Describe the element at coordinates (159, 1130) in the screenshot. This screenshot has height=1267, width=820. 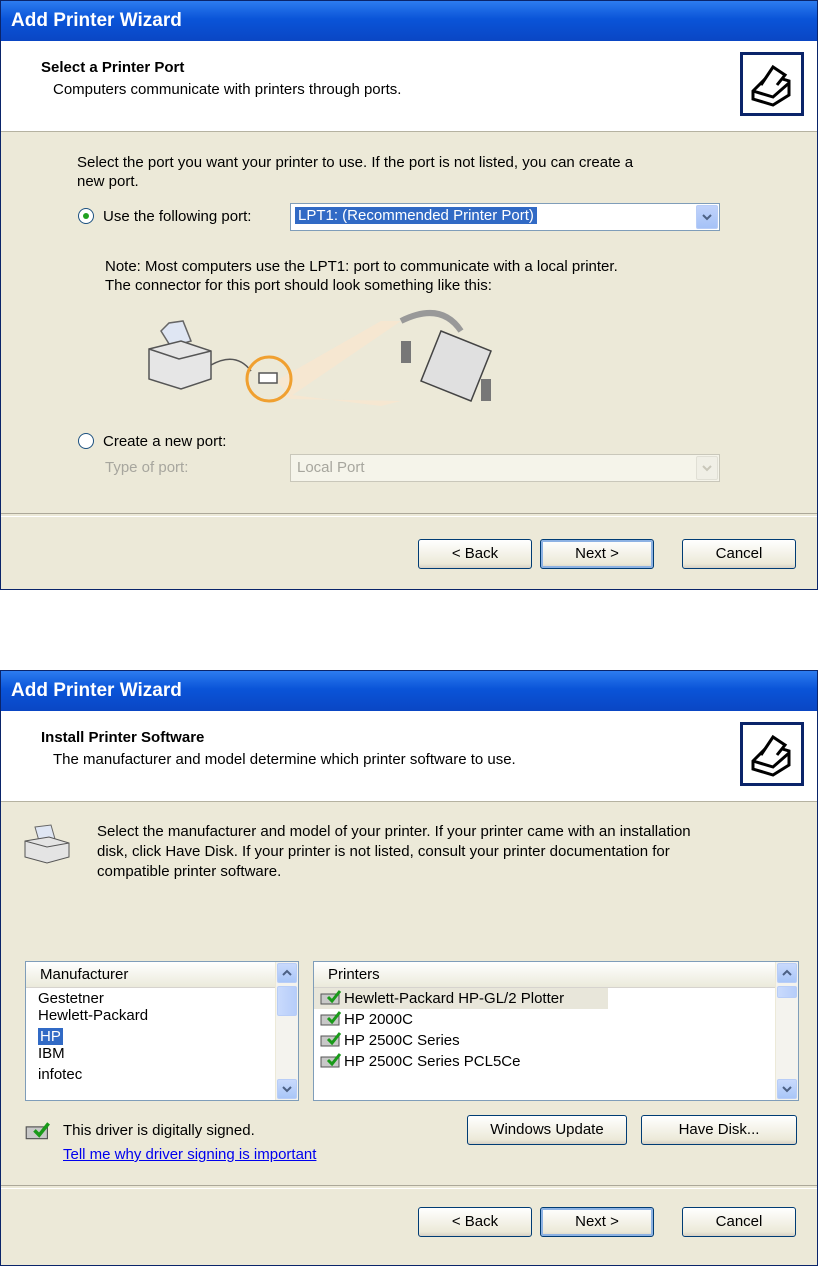
I see `driver-signed-text: This driver is digitally signed.` at that location.